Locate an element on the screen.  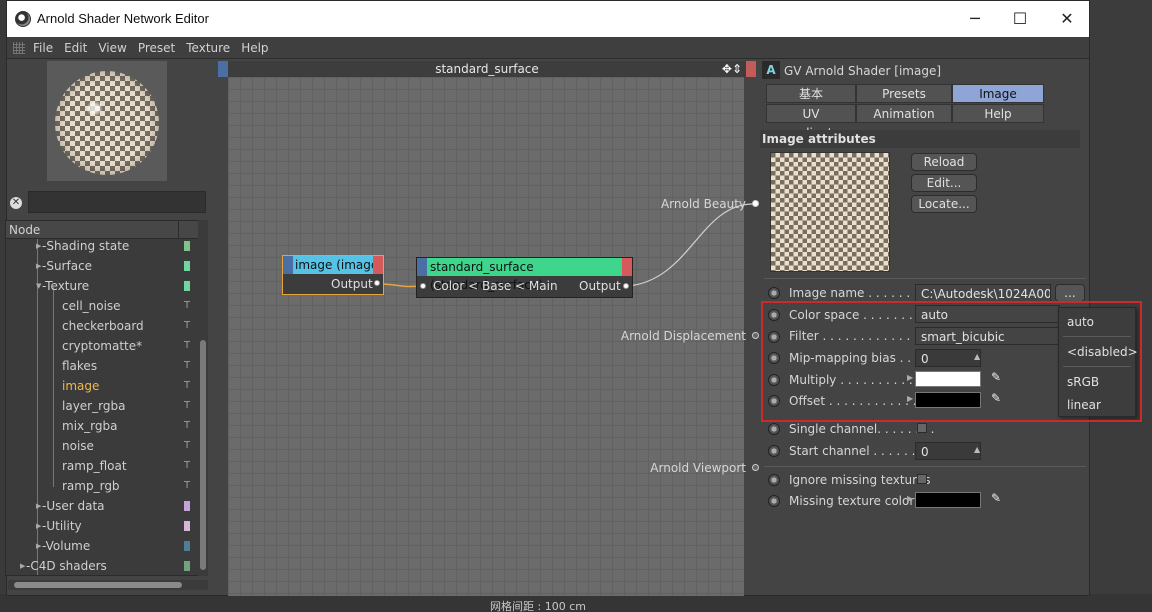
highlight-box is located at coordinates (951, 361).